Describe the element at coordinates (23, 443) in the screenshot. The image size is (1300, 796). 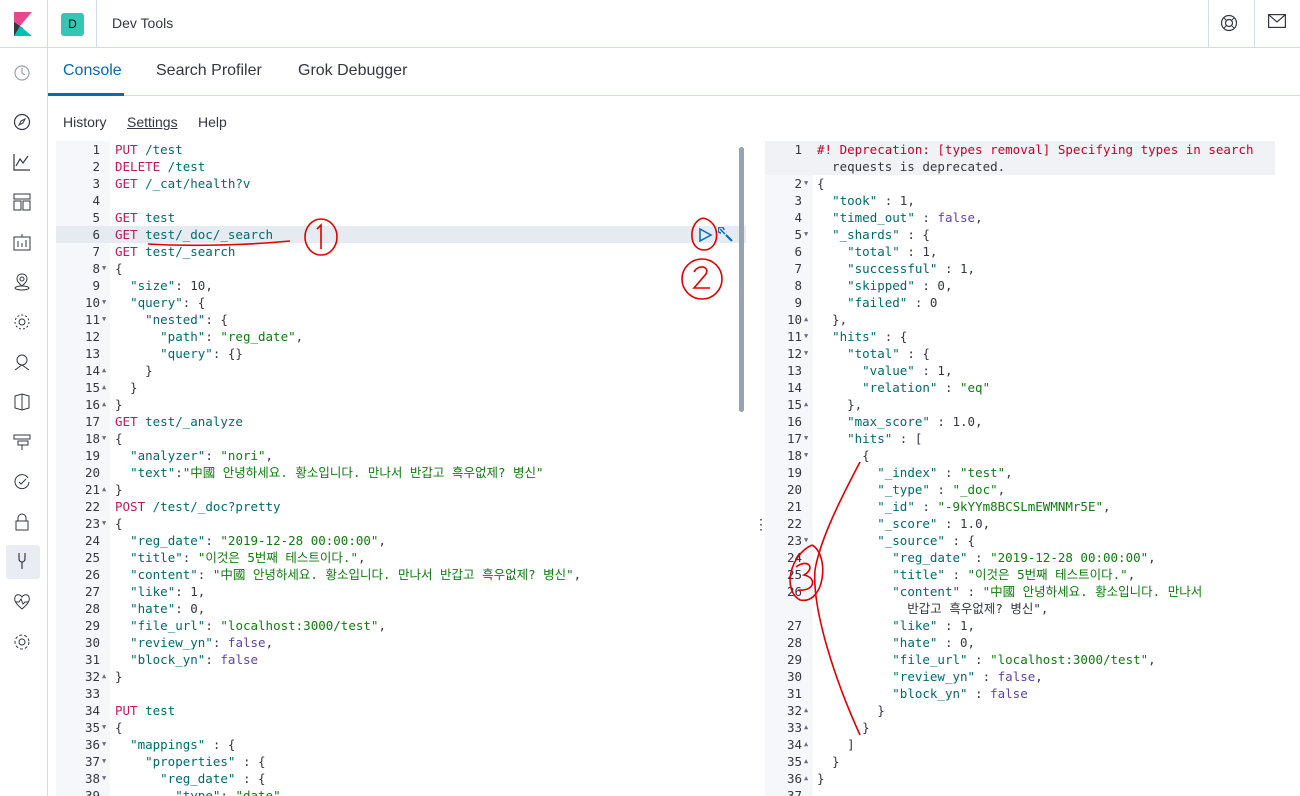
I see `apm-icon` at that location.